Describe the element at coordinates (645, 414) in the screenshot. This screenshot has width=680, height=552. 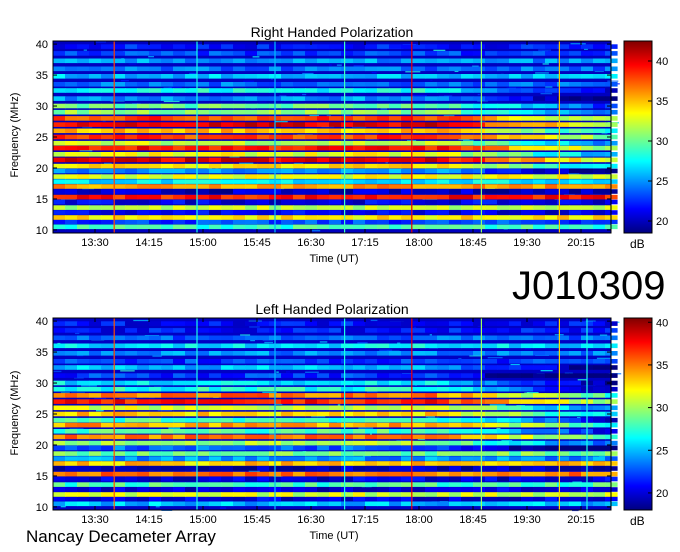
I see `colorbar: 20 25 30 35 40` at that location.